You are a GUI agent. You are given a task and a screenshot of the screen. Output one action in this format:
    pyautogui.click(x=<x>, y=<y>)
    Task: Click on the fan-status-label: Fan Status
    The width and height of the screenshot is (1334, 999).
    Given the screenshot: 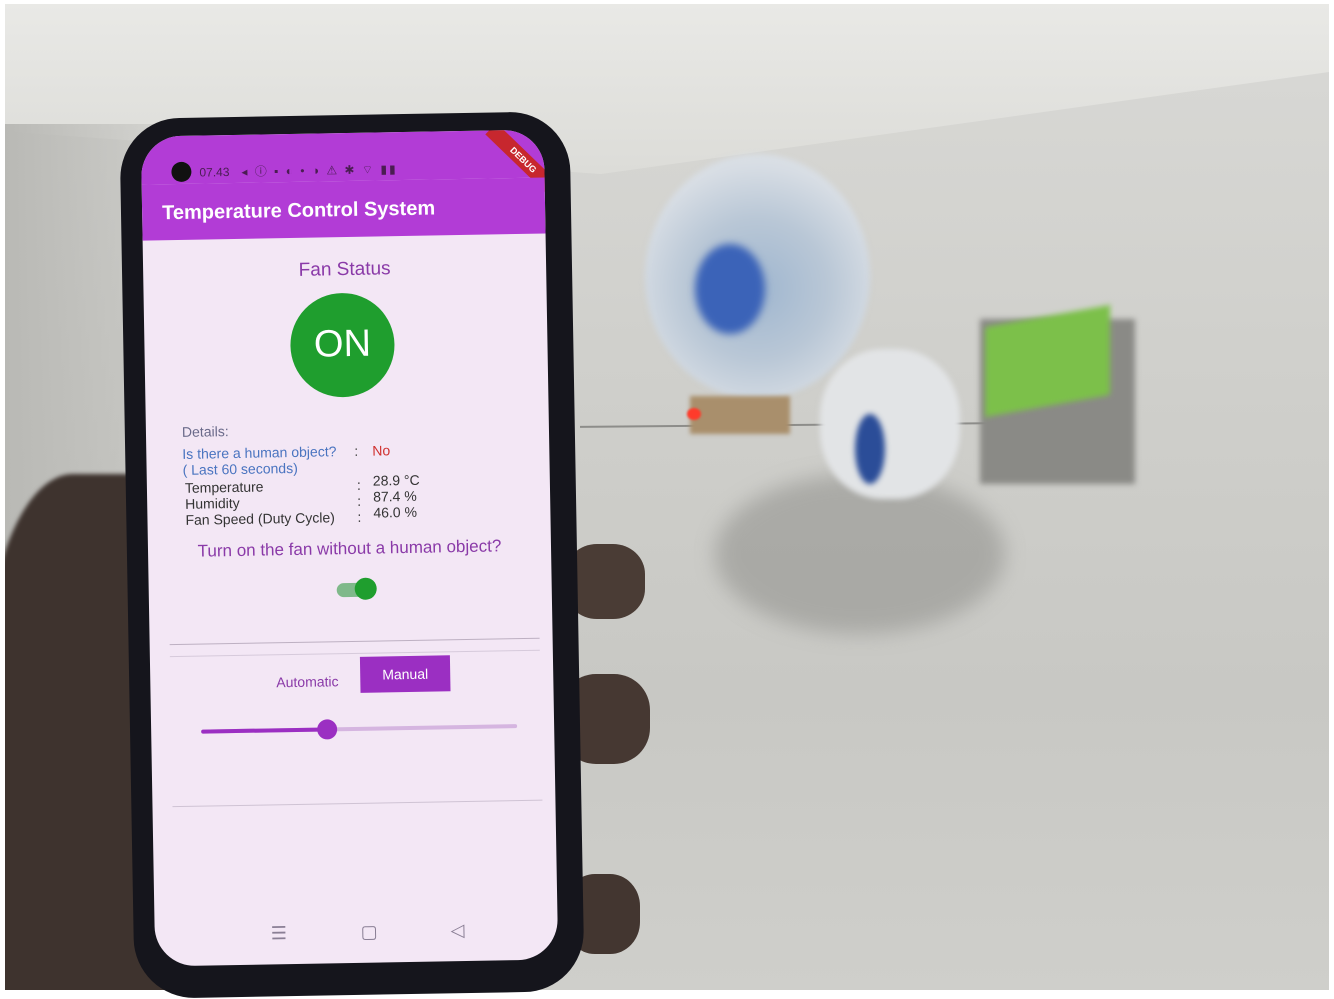 What is the action you would take?
    pyautogui.click(x=344, y=269)
    